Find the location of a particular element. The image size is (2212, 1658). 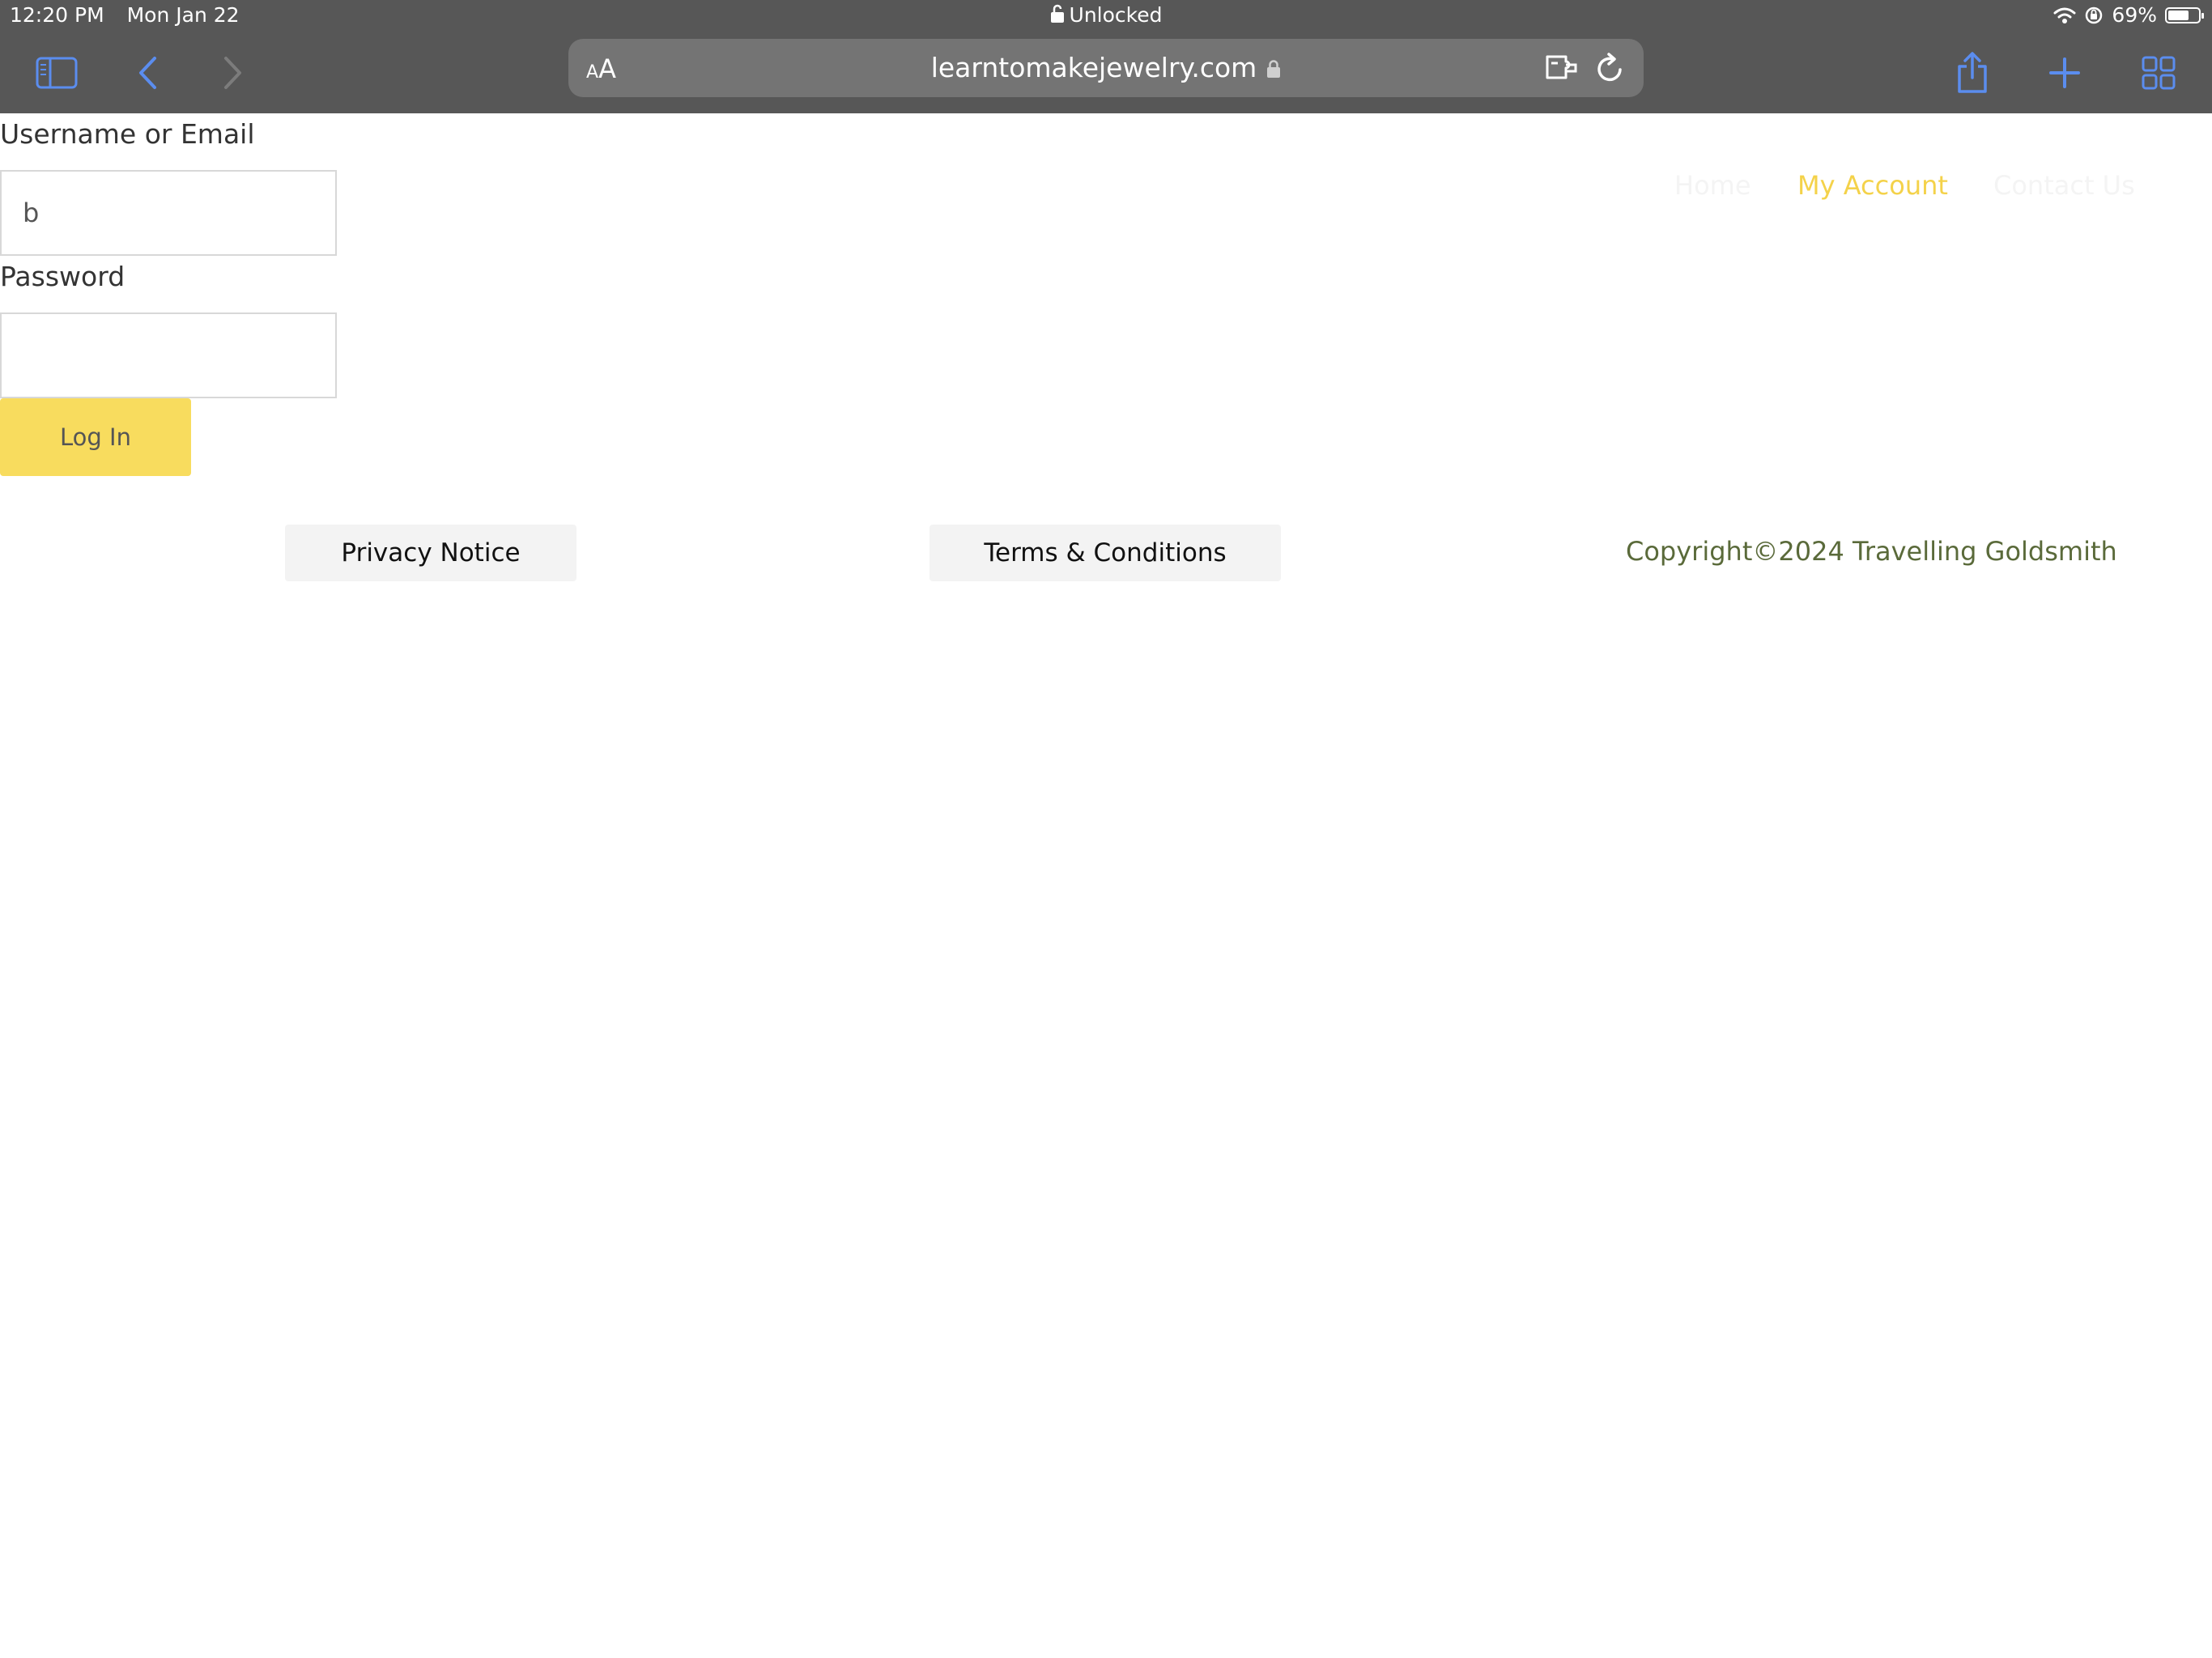

status-bar-center: Unlocked is located at coordinates (1106, 15).